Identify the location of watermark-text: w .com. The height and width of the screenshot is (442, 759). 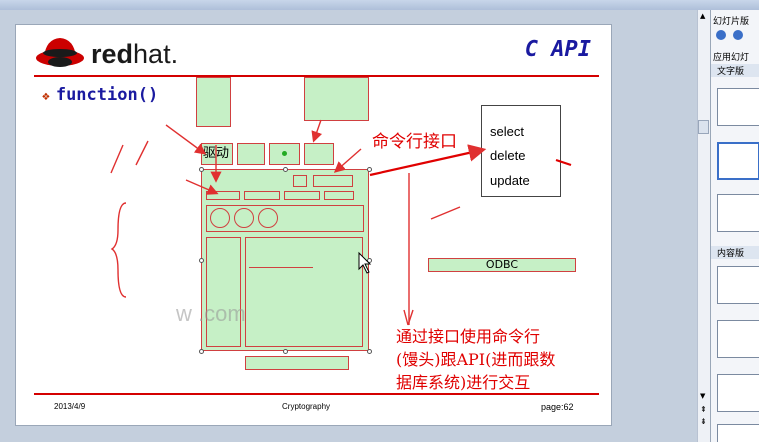
(211, 313).